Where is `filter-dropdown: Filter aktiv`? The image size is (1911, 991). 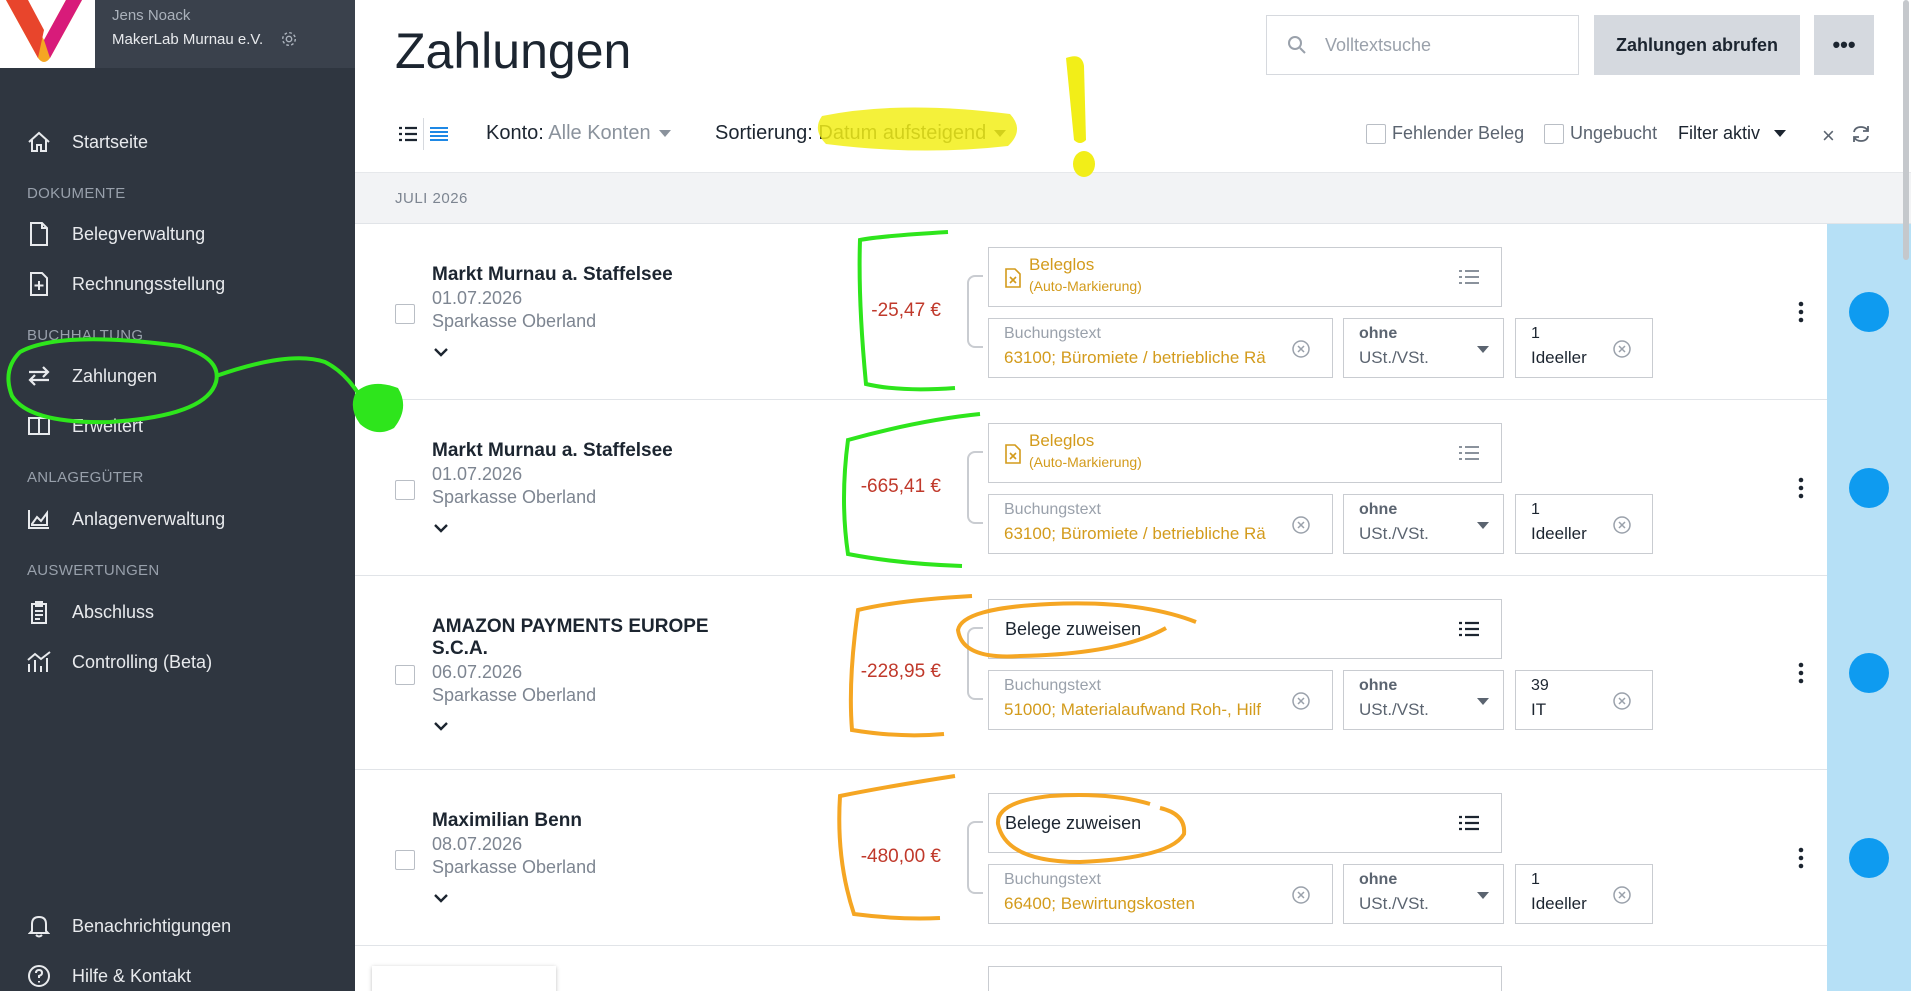 filter-dropdown: Filter aktiv is located at coordinates (1732, 133).